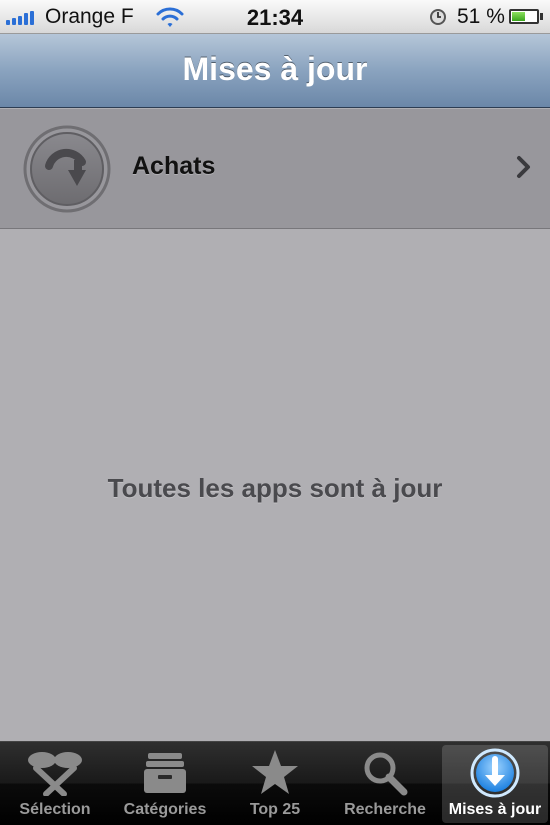 This screenshot has height=825, width=550. Describe the element at coordinates (275, 488) in the screenshot. I see `empty-state-message: Toutes les apps sont à jour` at that location.